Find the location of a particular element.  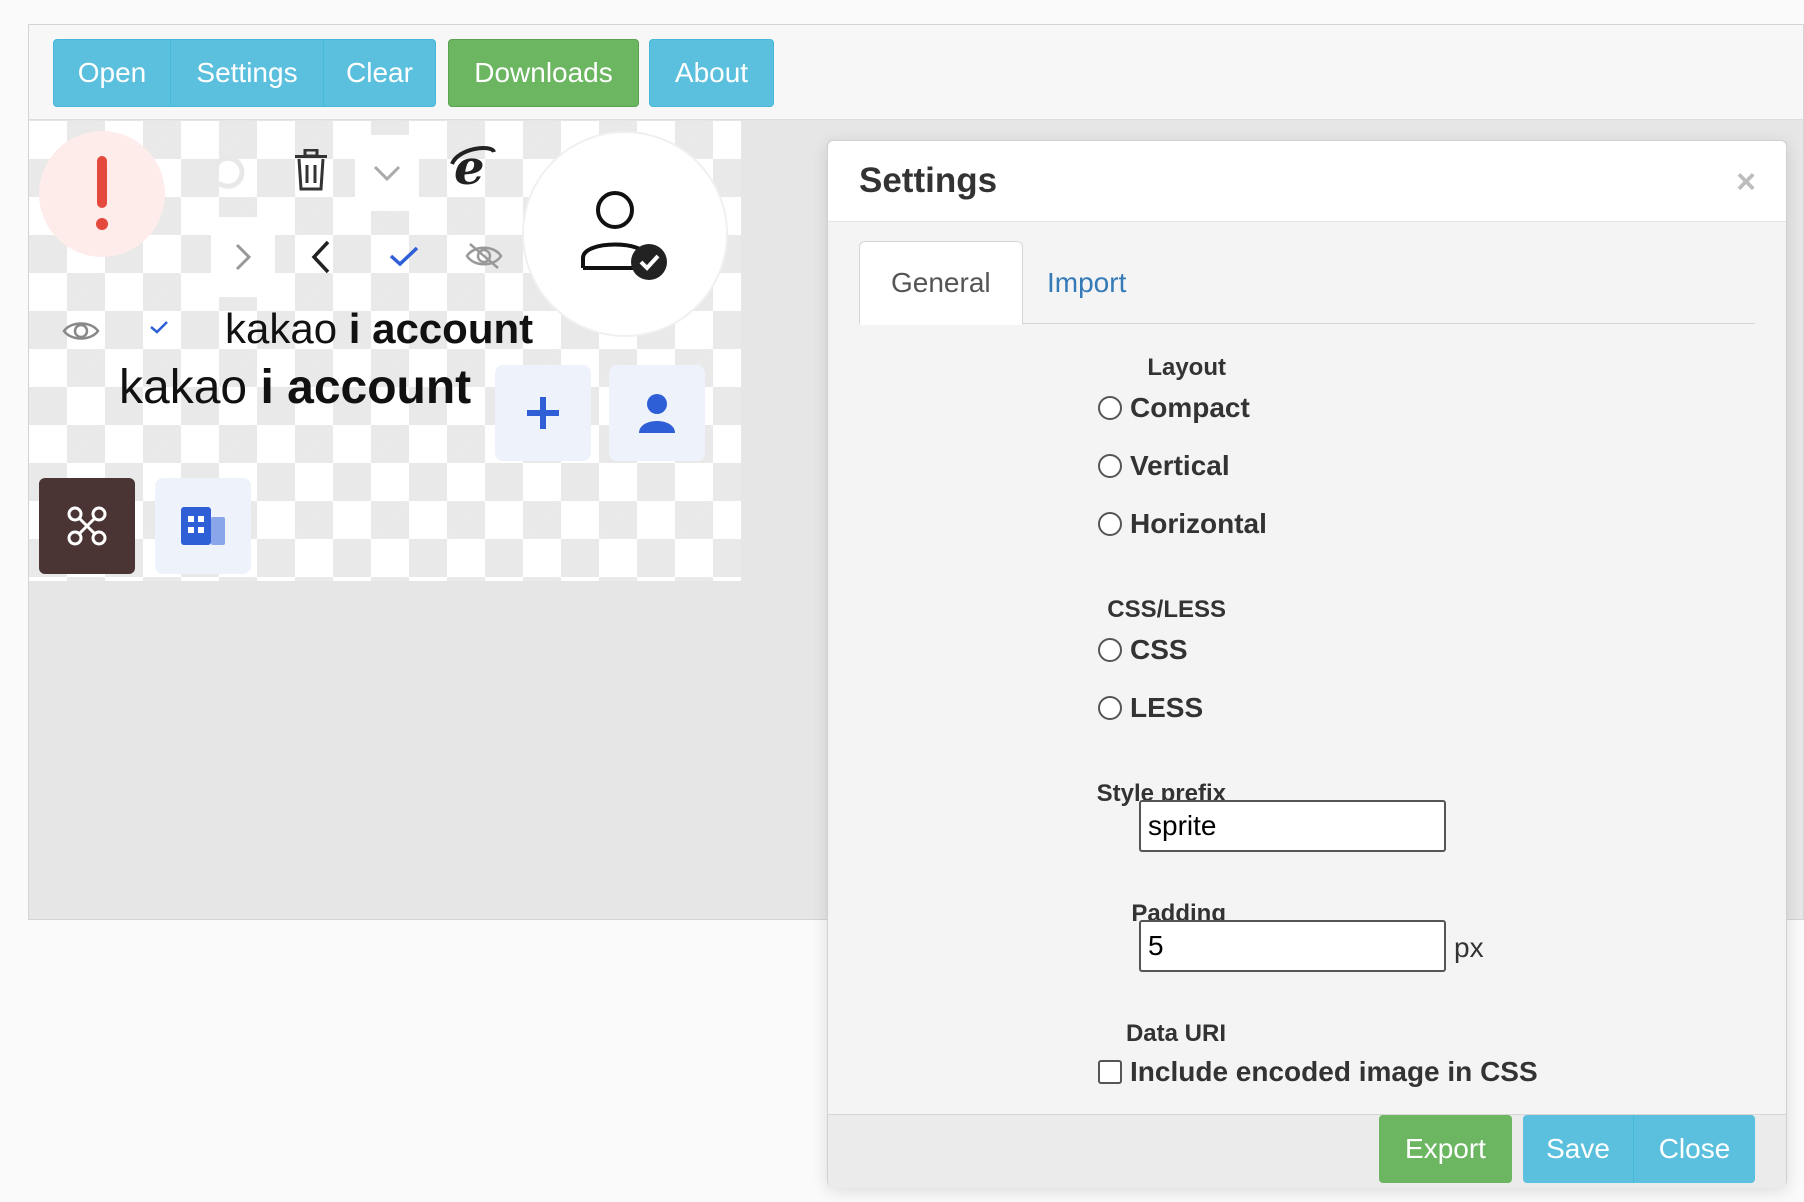

person-icon is located at coordinates (657, 413).